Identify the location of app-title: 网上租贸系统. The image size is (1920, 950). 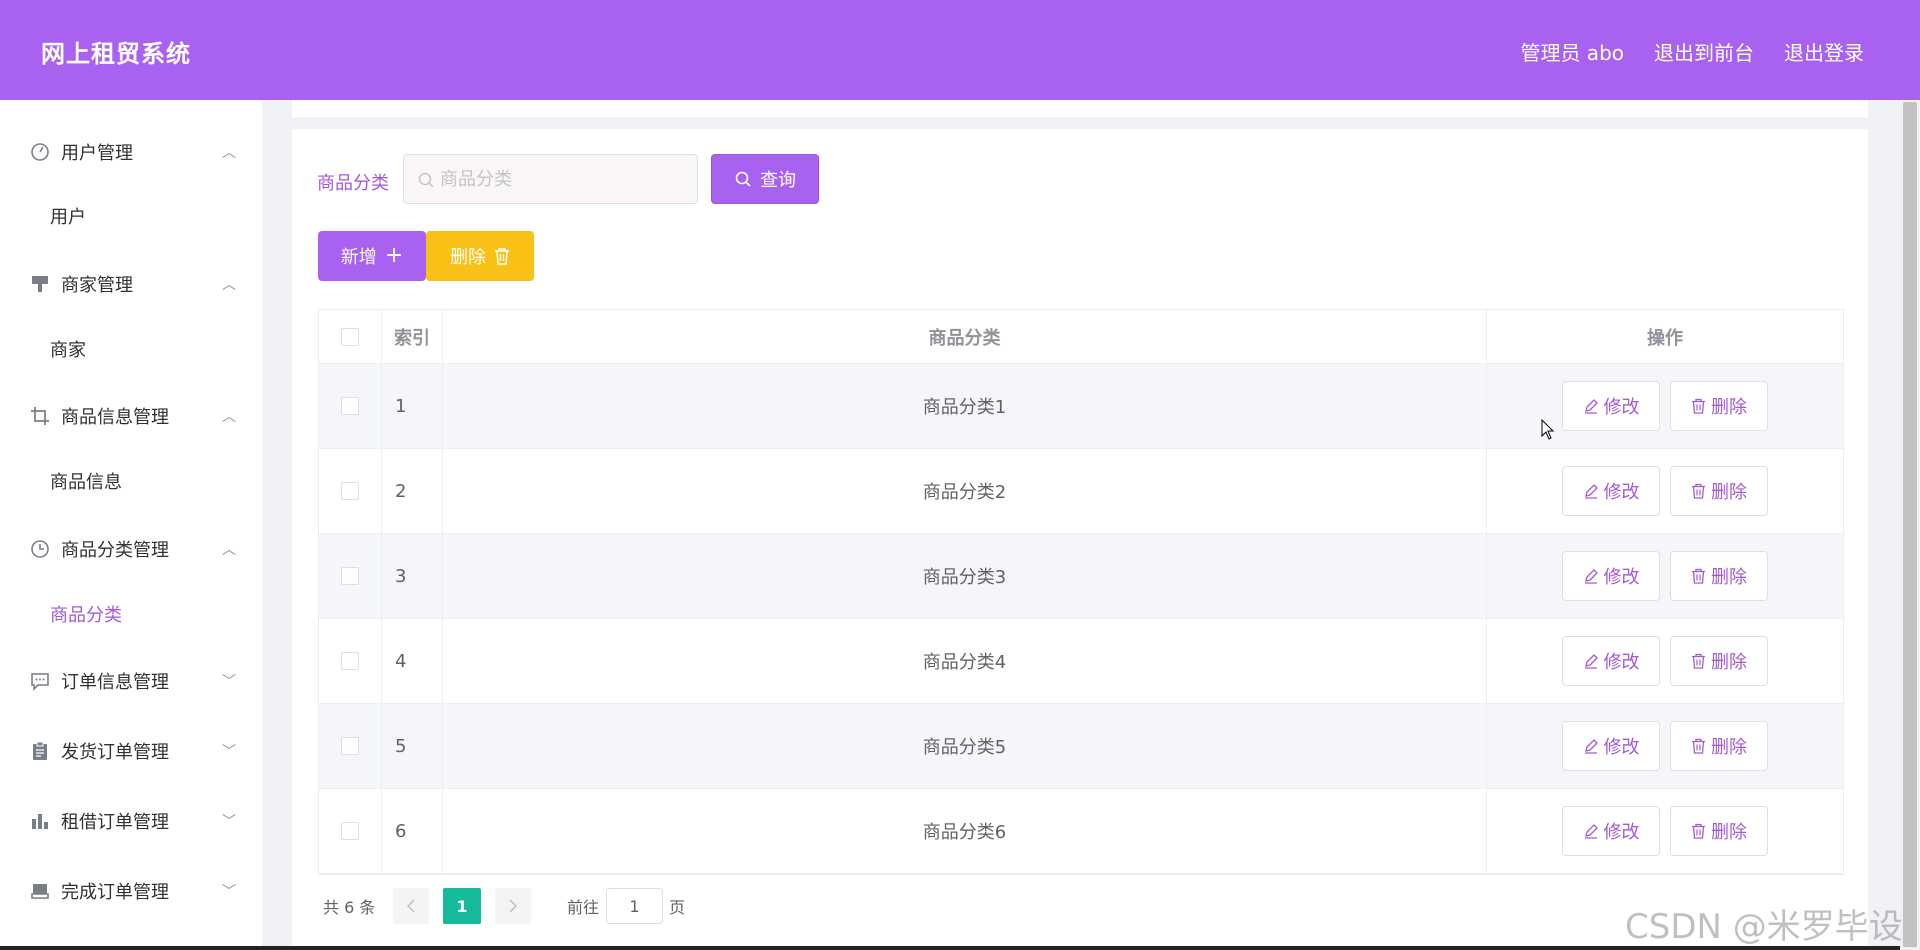
(116, 54).